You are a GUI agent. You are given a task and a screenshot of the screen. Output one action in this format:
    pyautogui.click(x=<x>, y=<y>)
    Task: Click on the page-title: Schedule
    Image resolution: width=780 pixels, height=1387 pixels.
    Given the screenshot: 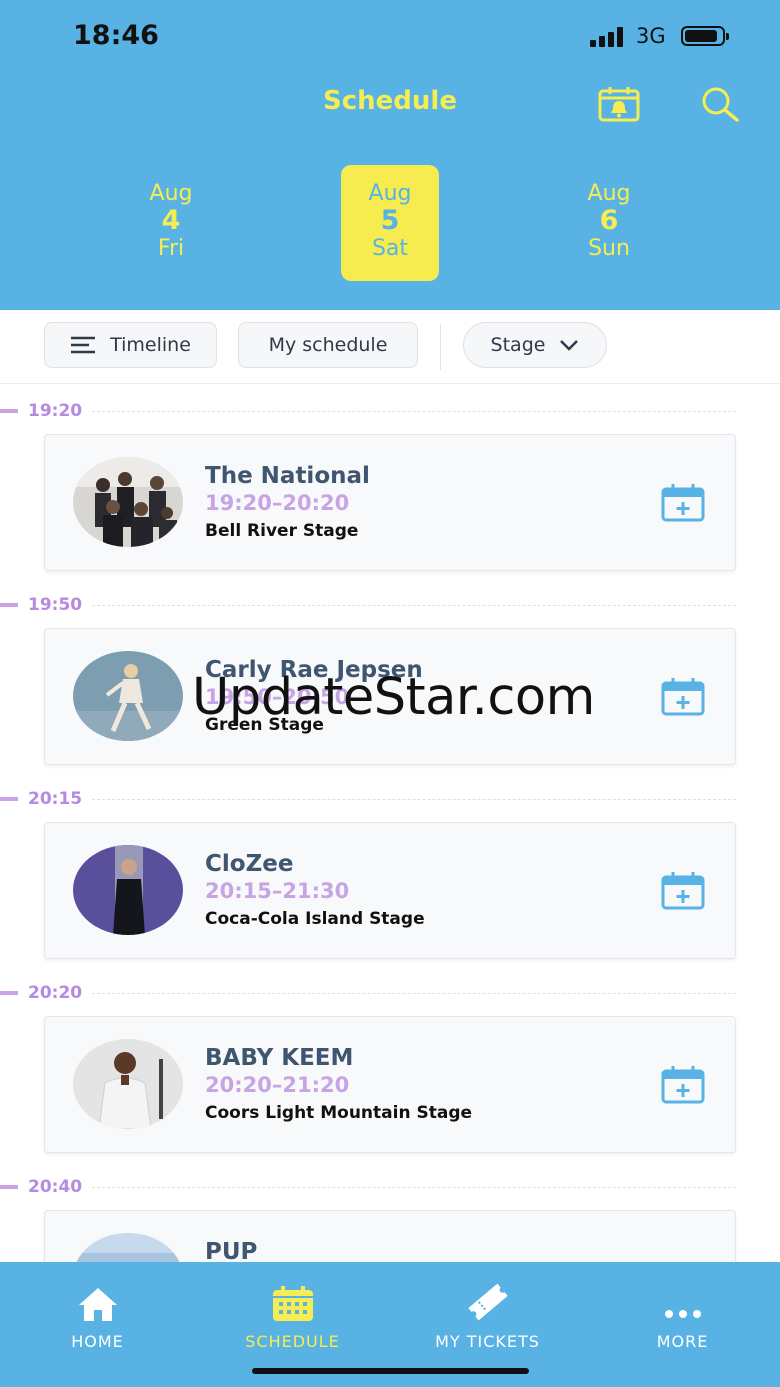 What is the action you would take?
    pyautogui.click(x=390, y=101)
    